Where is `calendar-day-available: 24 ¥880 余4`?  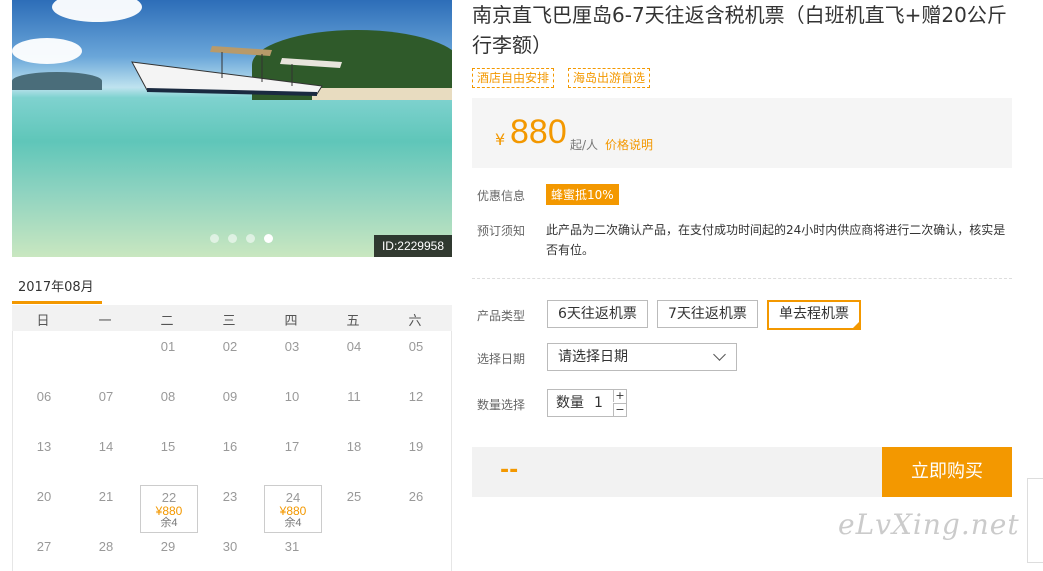
calendar-day-available: 24 ¥880 余4 is located at coordinates (293, 509).